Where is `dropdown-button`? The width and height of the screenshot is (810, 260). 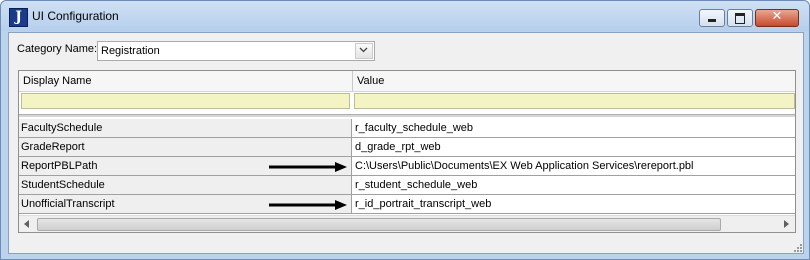 dropdown-button is located at coordinates (364, 51).